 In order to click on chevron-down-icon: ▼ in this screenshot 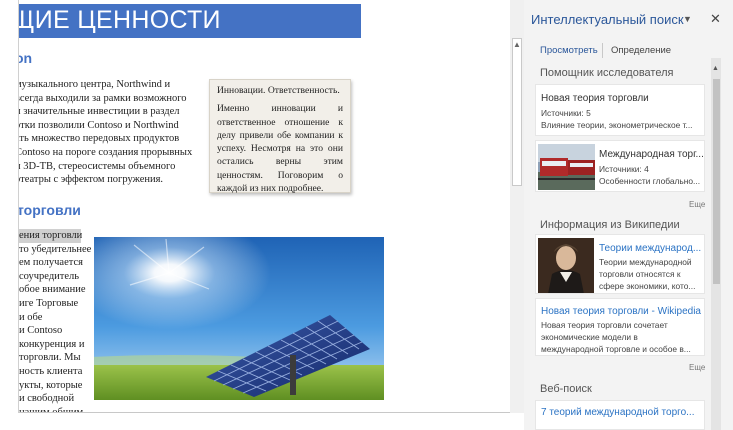, I will do `click(687, 19)`.